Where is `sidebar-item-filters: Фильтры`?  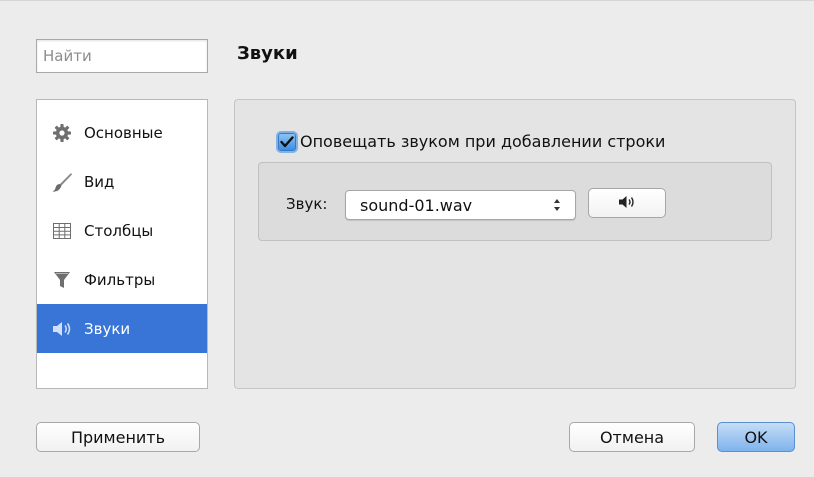 sidebar-item-filters: Фильтры is located at coordinates (122, 279).